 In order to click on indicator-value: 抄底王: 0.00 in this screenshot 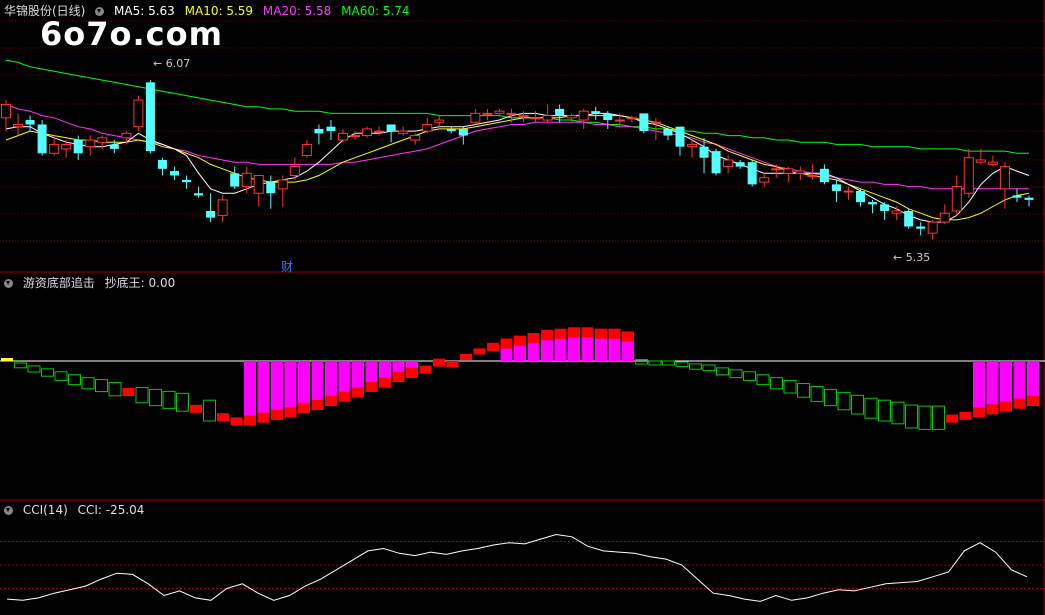, I will do `click(140, 283)`.